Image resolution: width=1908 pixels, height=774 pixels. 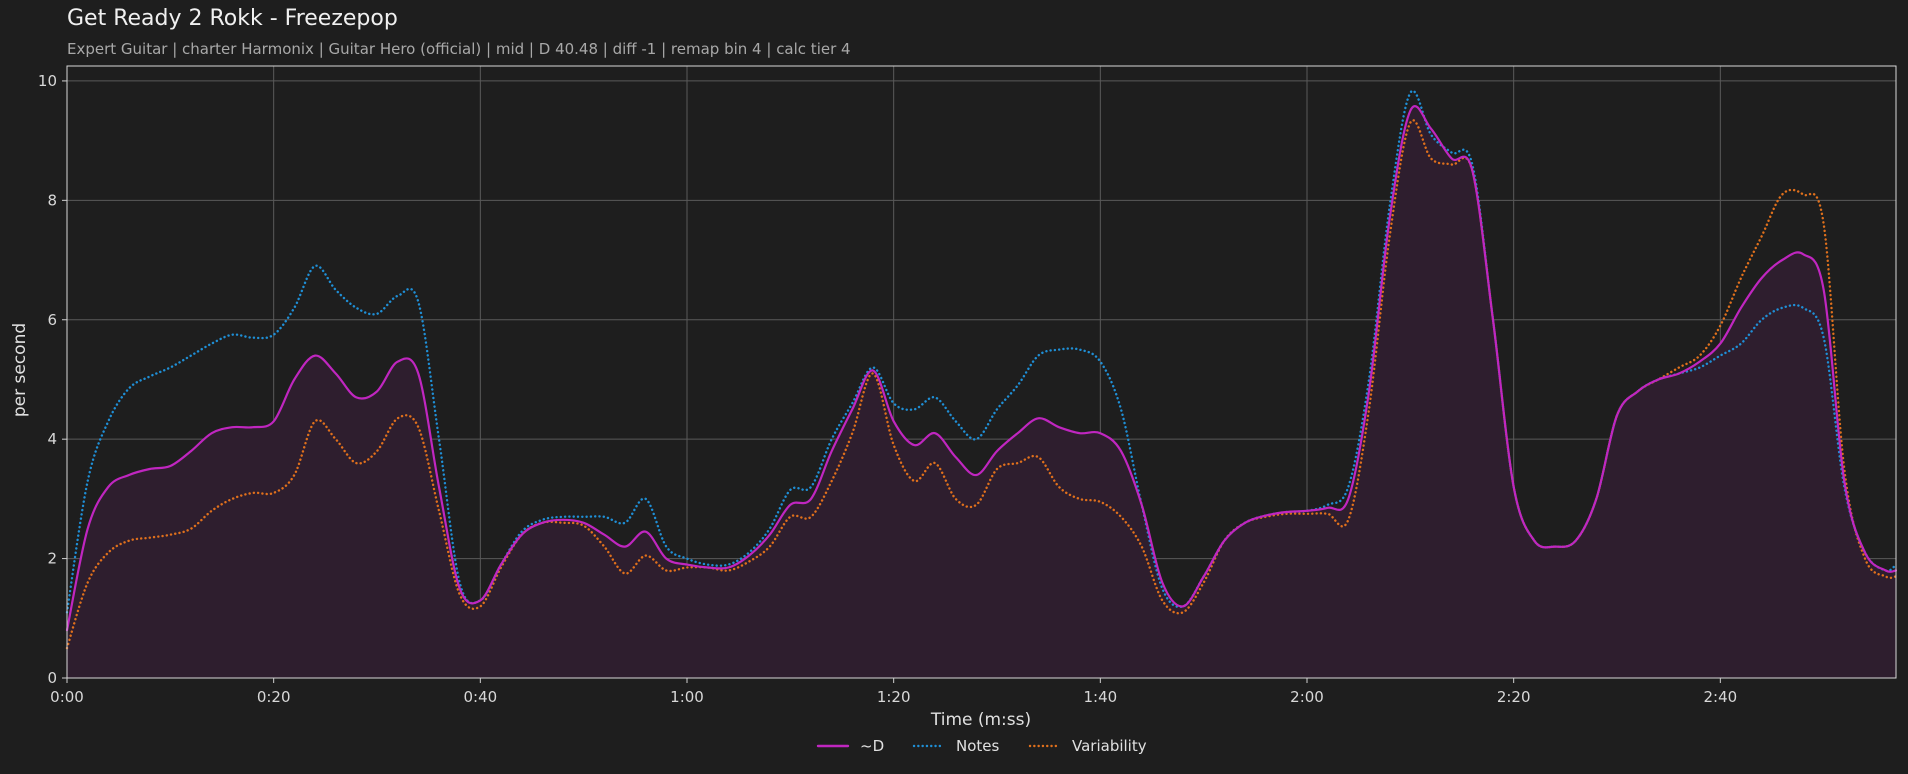 I want to click on y-tick-label: 4, so click(x=52, y=439).